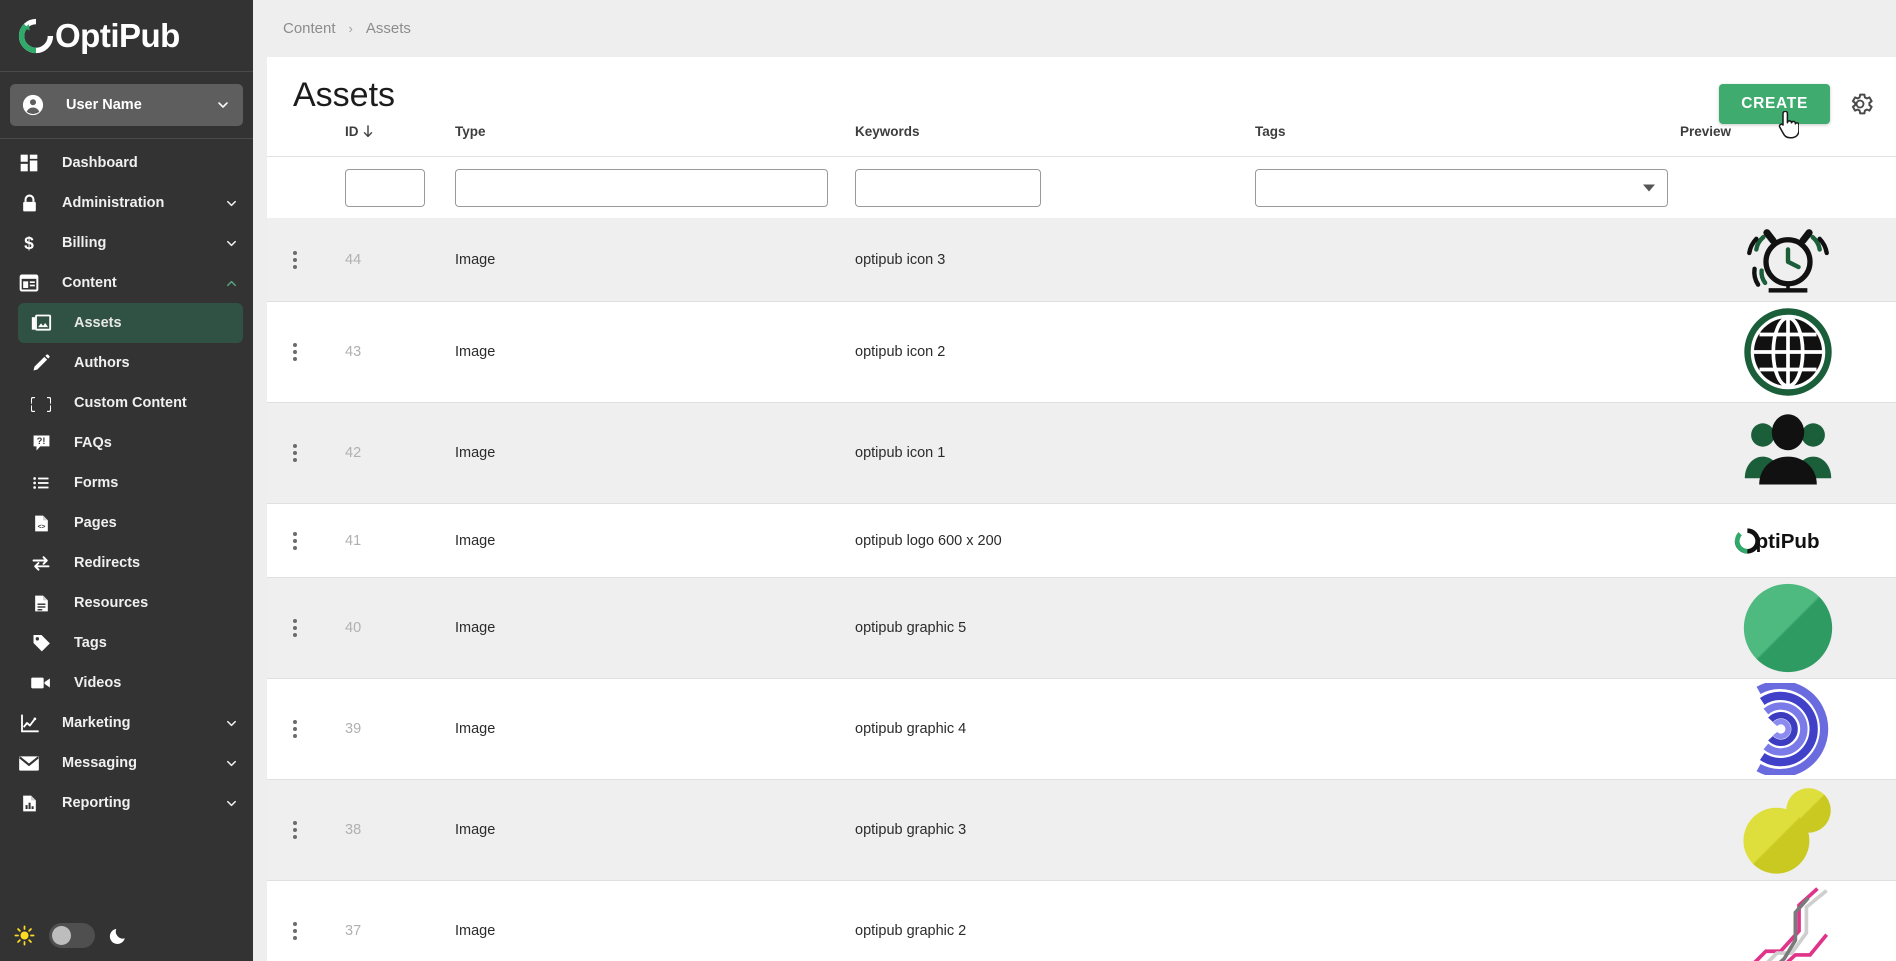 This screenshot has height=961, width=1896. Describe the element at coordinates (388, 28) in the screenshot. I see `breadcrumb-item-assets: Assets` at that location.